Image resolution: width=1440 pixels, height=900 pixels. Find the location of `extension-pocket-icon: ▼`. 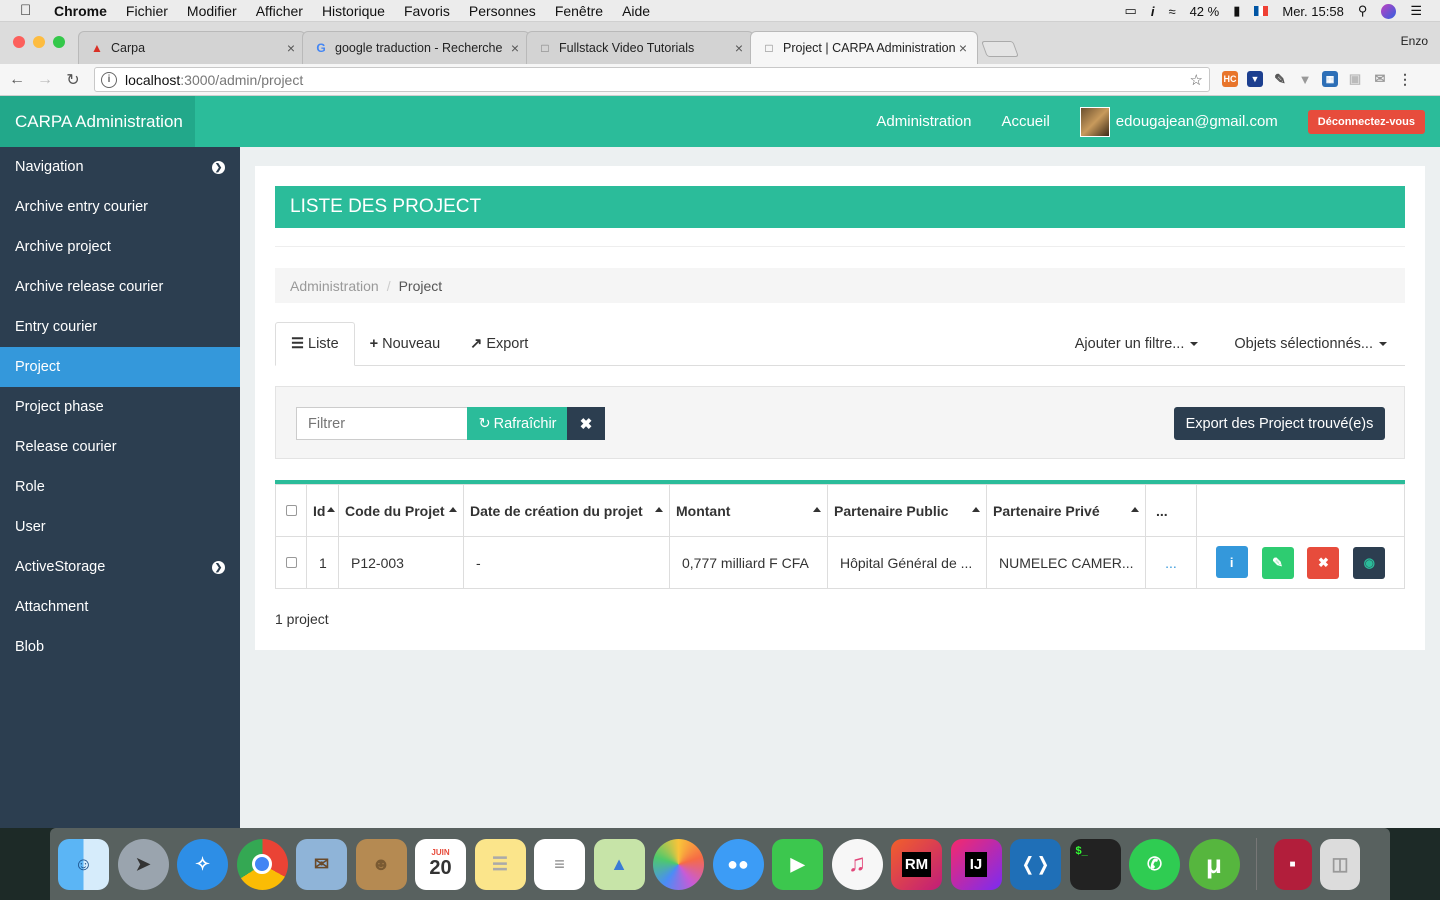

extension-pocket-icon: ▼ is located at coordinates (1255, 79).